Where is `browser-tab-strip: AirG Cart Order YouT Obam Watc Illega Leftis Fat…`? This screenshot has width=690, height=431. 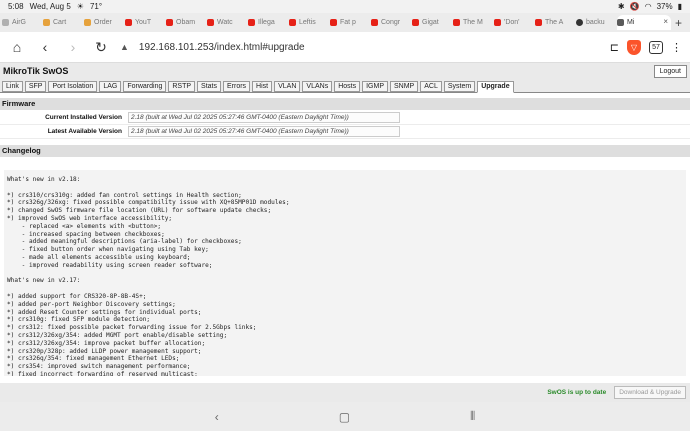
browser-tab-strip: AirG Cart Order YouT Obam Watc Illega Leftis Fat… is located at coordinates (345, 22).